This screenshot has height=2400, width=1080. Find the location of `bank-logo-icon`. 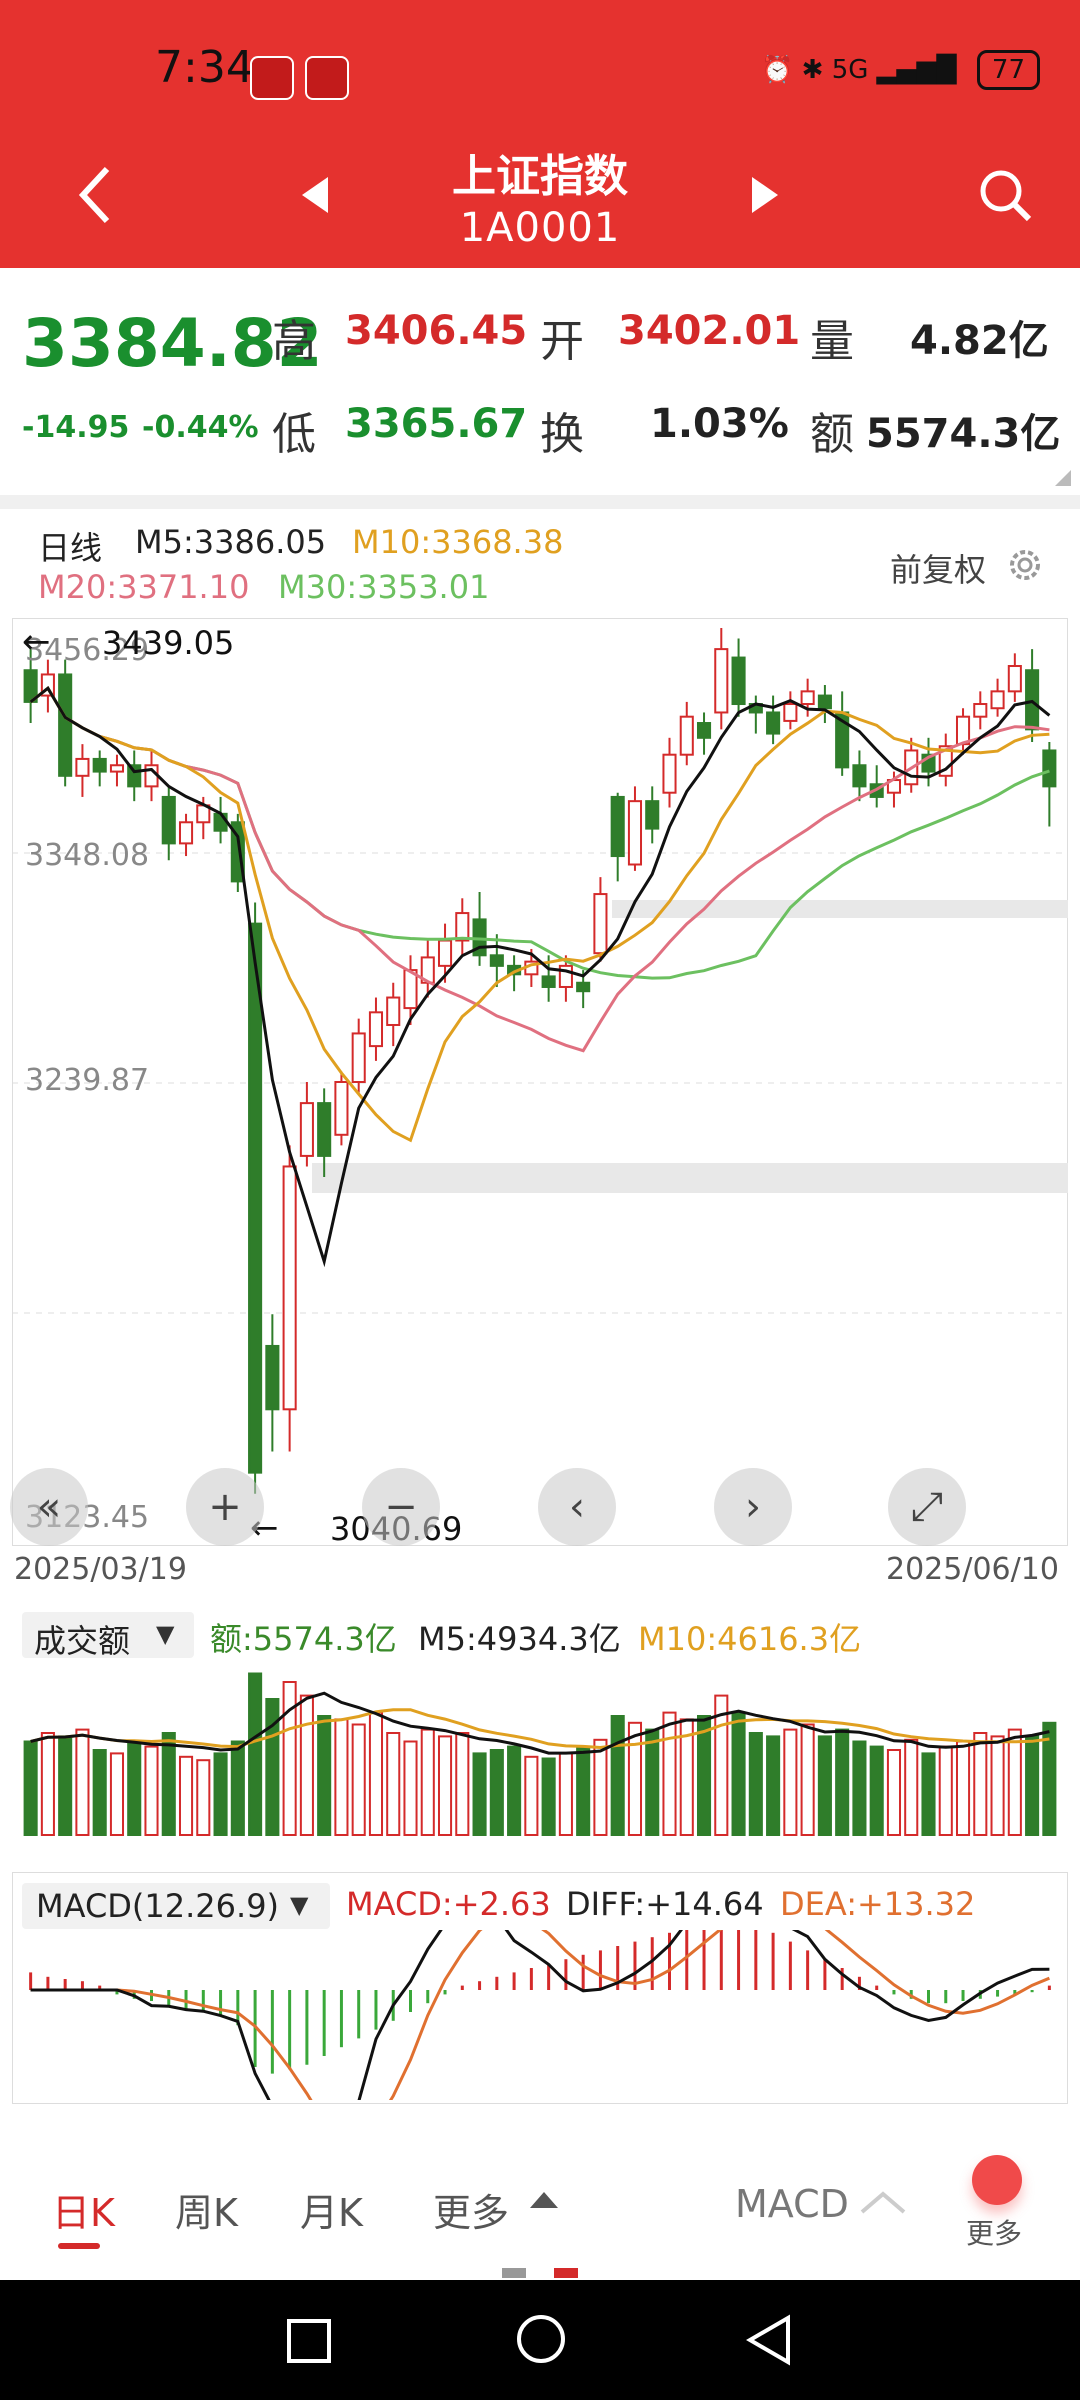

bank-logo-icon is located at coordinates (327, 78).